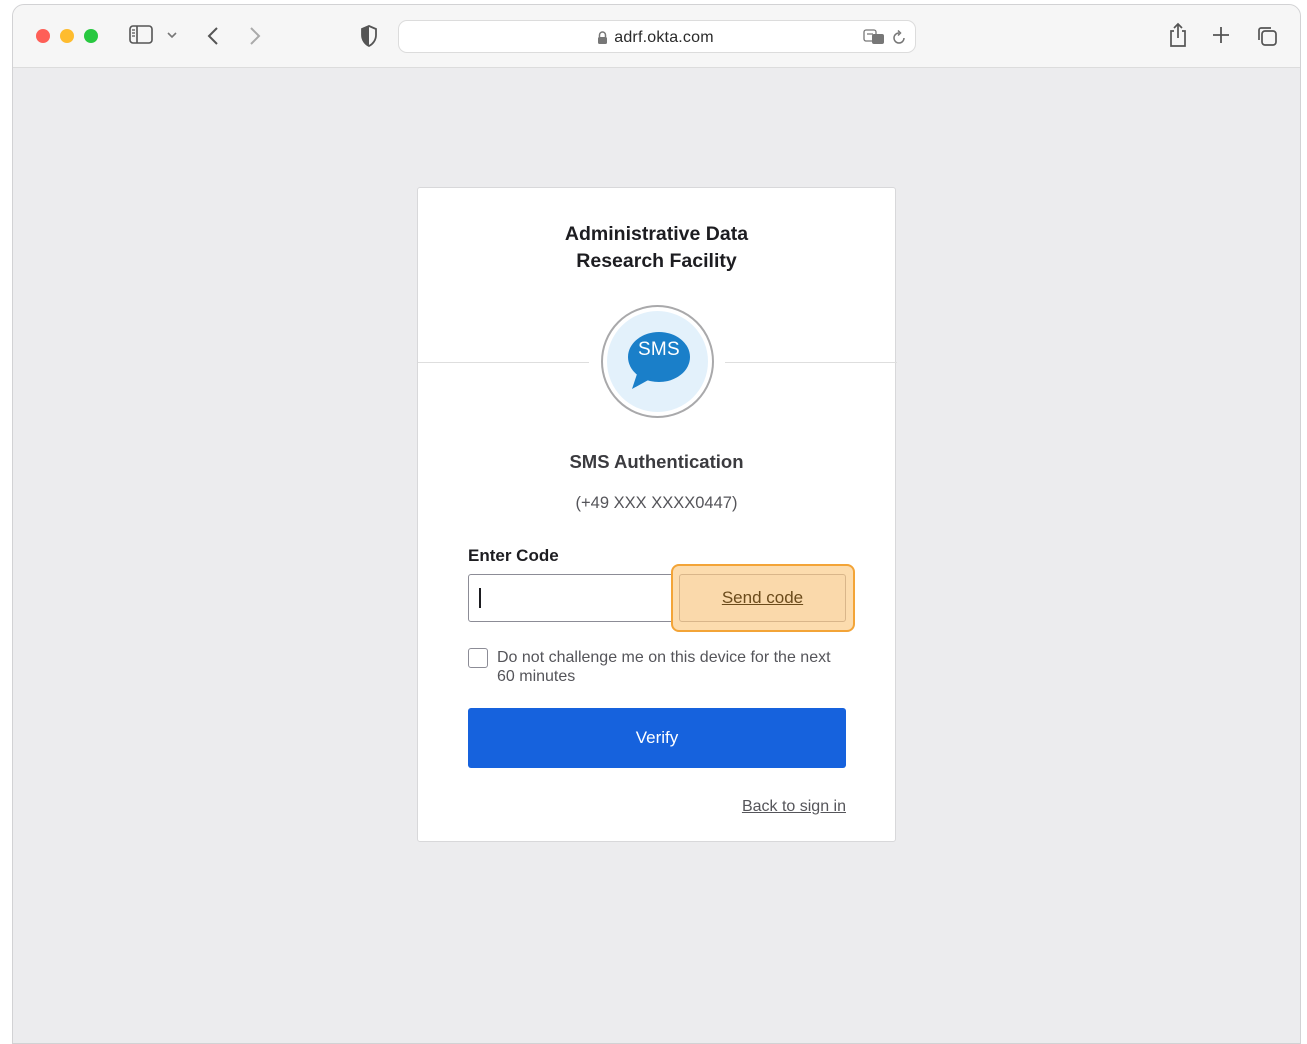 This screenshot has width=1307, height=1044. What do you see at coordinates (478, 658) in the screenshot?
I see `remember-device-checkbox` at bounding box center [478, 658].